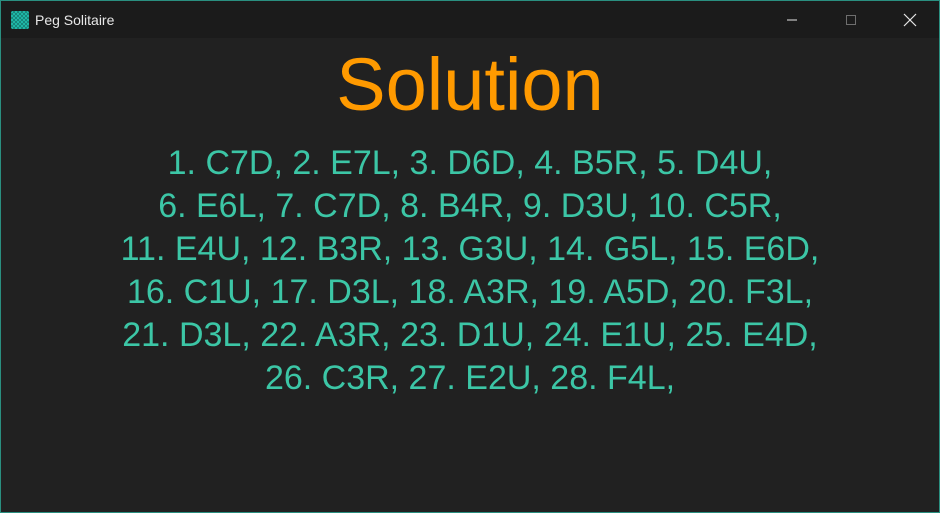 This screenshot has height=513, width=940. Describe the element at coordinates (470, 206) in the screenshot. I see `solution-line: 6. E6L, 7. C7D, 8. B4R, 9. D3U, 10. C5R,` at that location.